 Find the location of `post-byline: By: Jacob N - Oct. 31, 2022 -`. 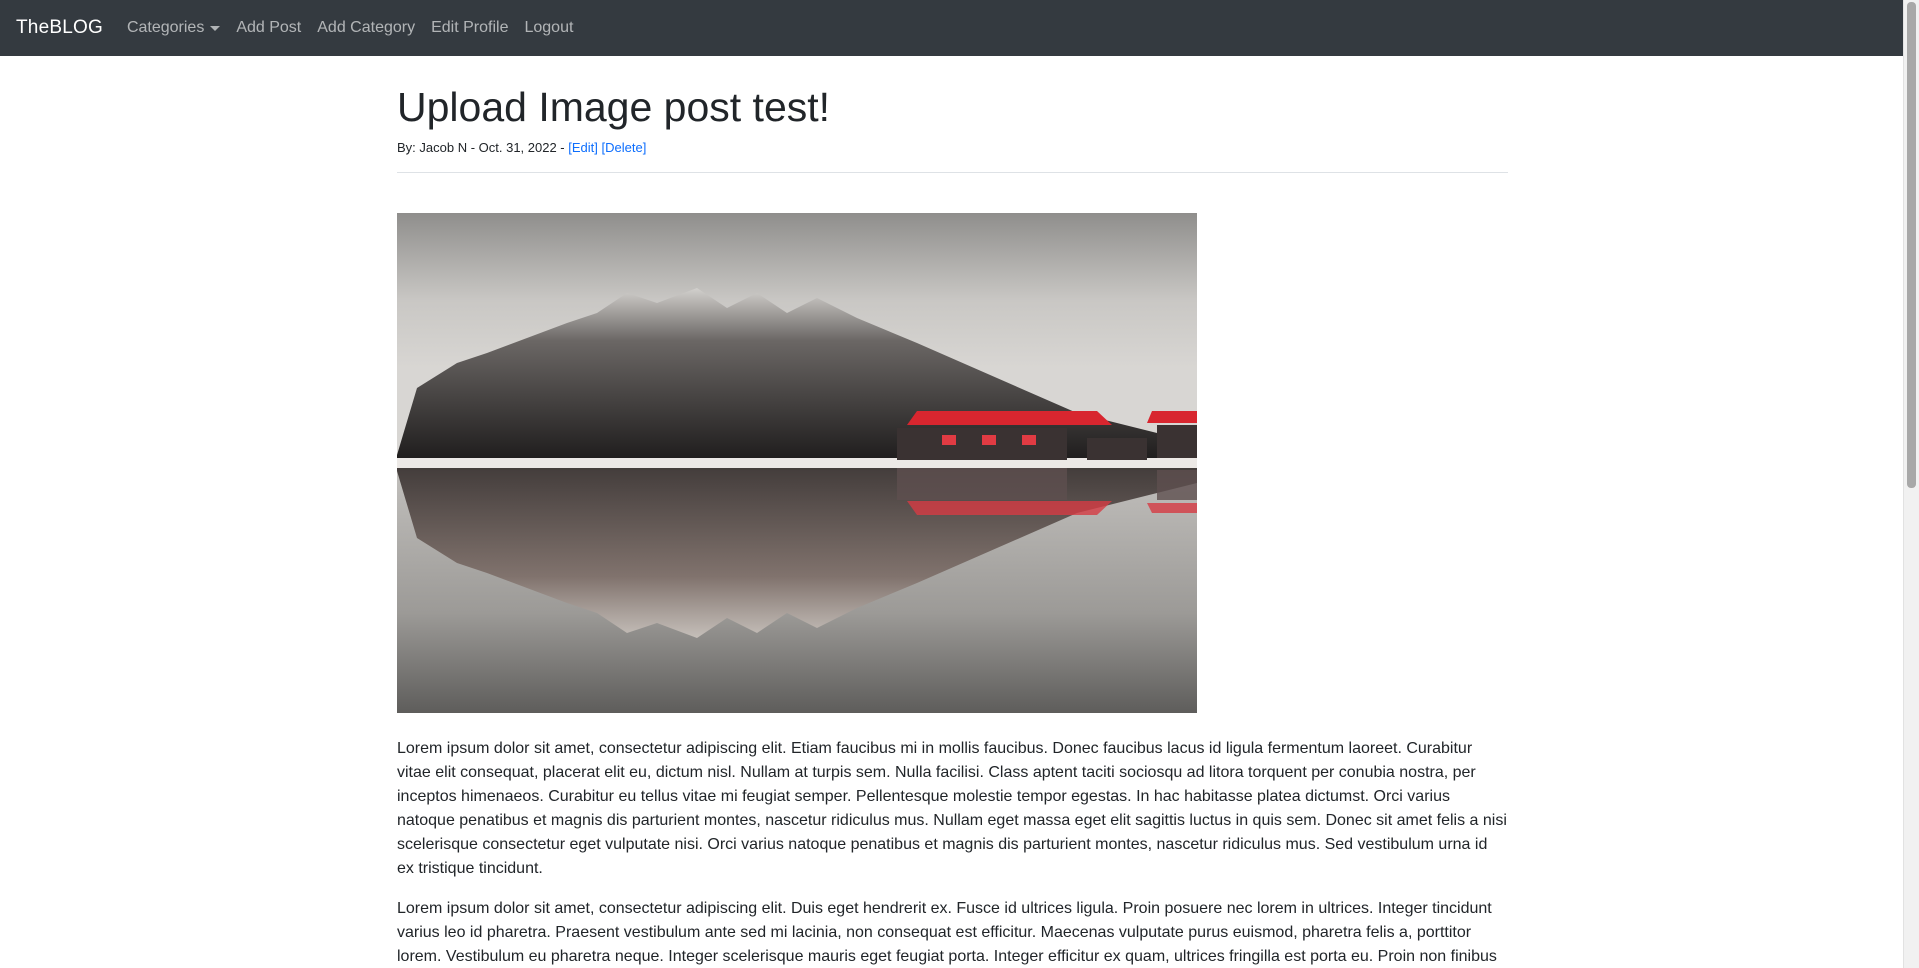

post-byline: By: Jacob N - Oct. 31, 2022 - is located at coordinates (483, 148).